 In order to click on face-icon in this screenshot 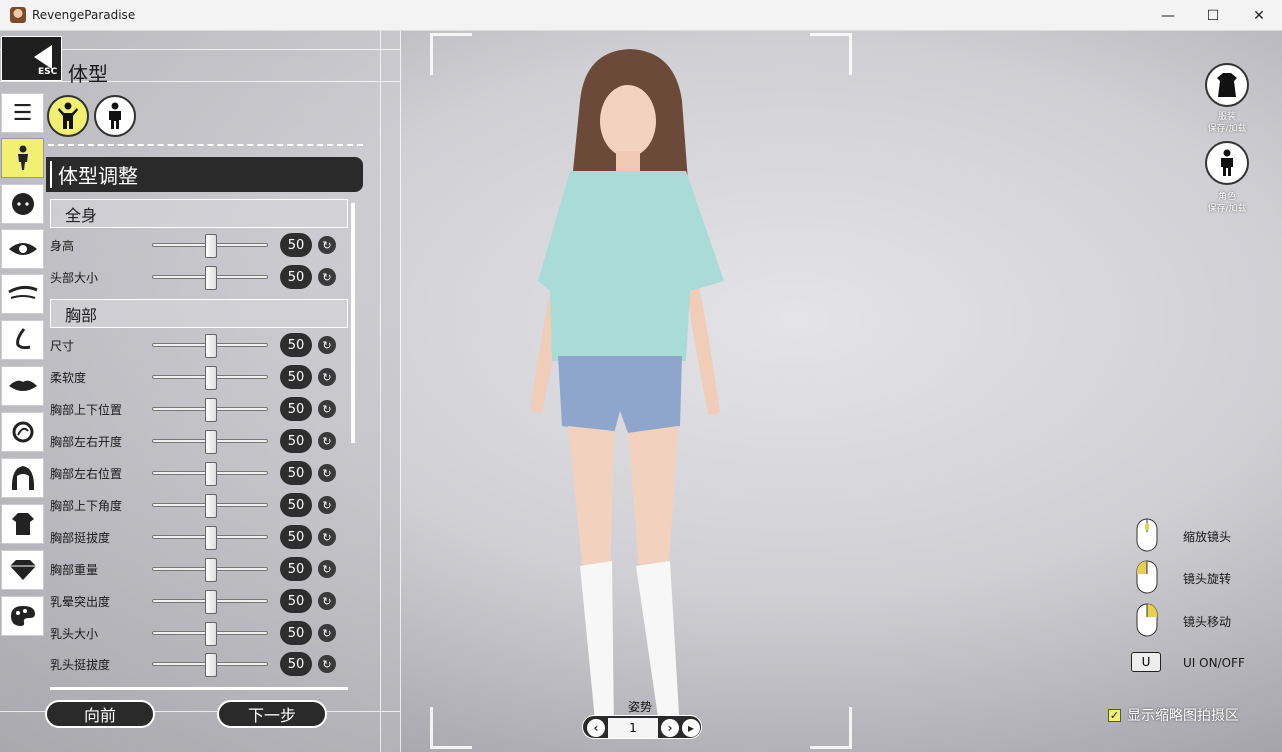, I will do `click(22, 204)`.